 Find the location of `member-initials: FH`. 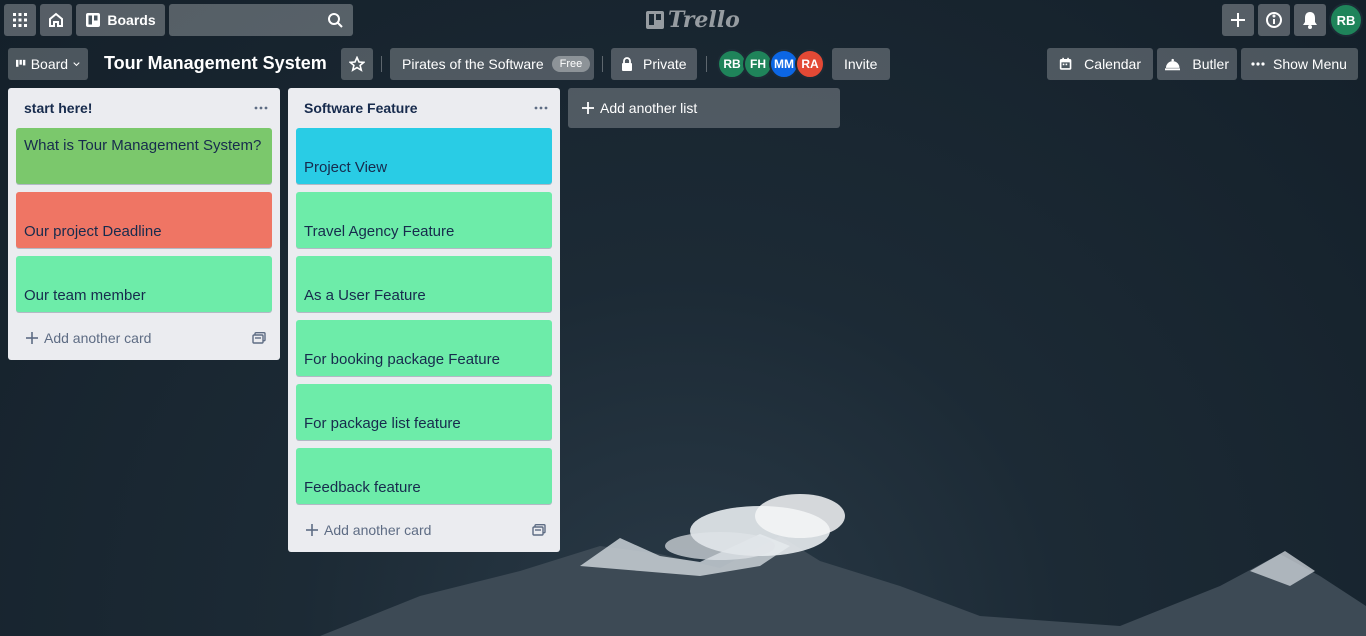

member-initials: FH is located at coordinates (758, 64).